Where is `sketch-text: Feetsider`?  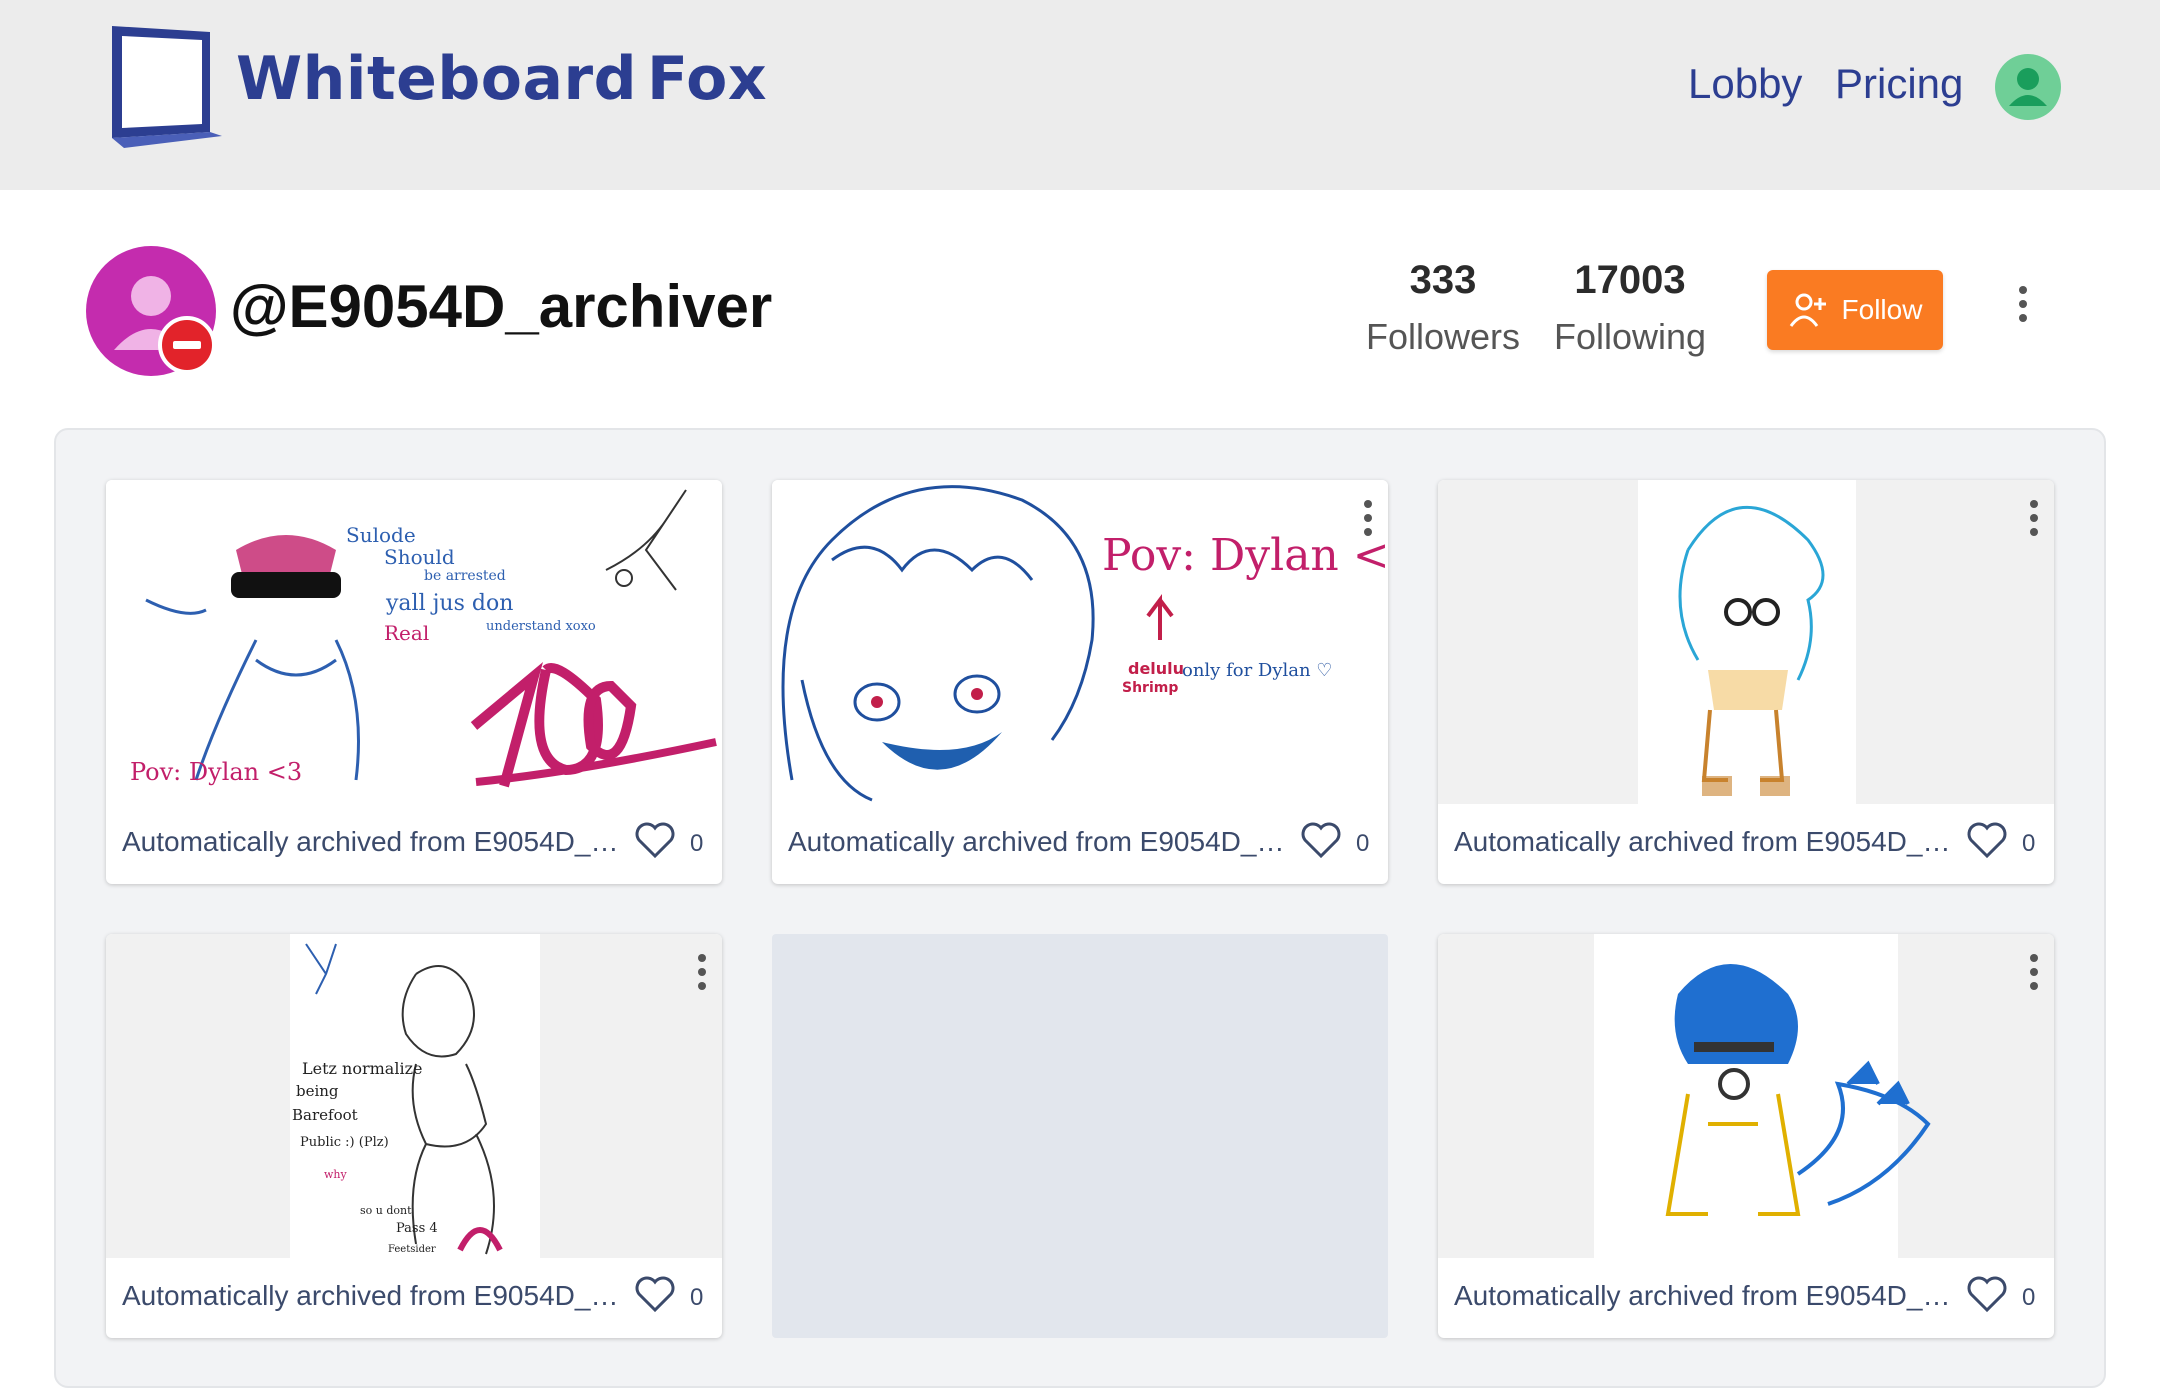 sketch-text: Feetsider is located at coordinates (412, 1249).